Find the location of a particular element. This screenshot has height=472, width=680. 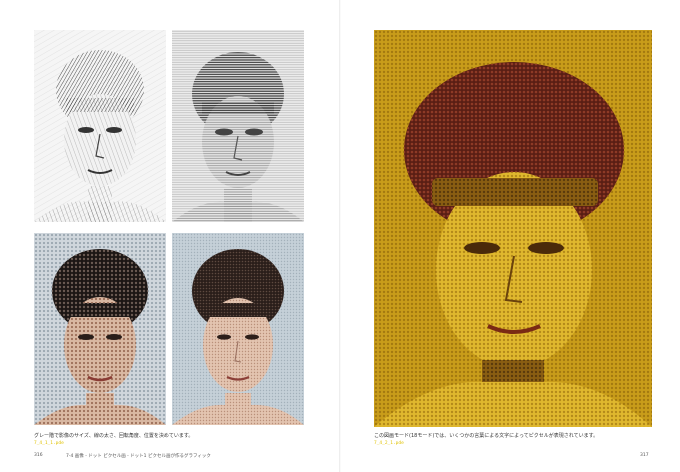

right-code-reference: 7_4_2_1.pde is located at coordinates (389, 443).